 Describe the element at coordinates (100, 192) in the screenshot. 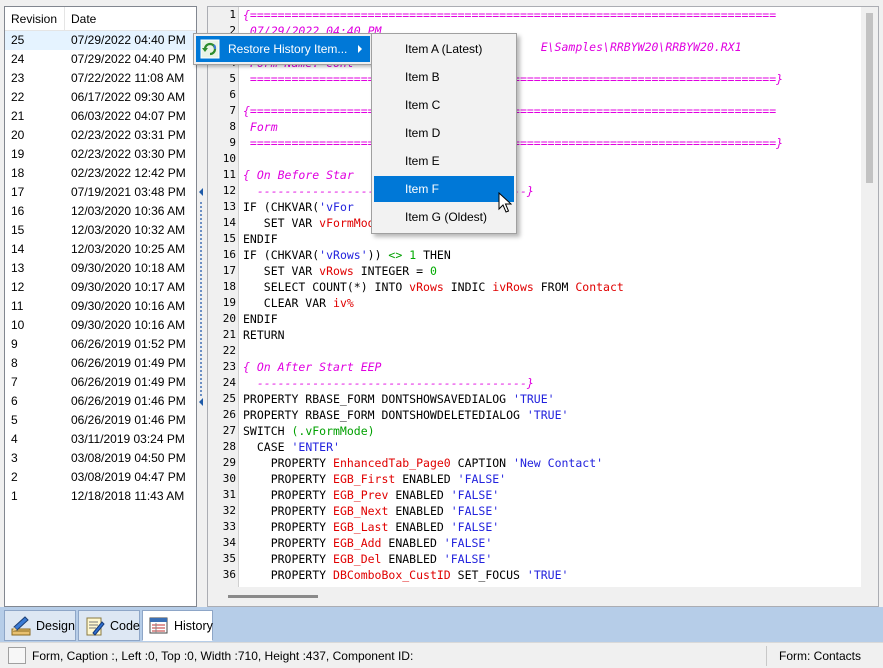

I see `revision-row: 17 07/19/2021 03:48 PM` at that location.